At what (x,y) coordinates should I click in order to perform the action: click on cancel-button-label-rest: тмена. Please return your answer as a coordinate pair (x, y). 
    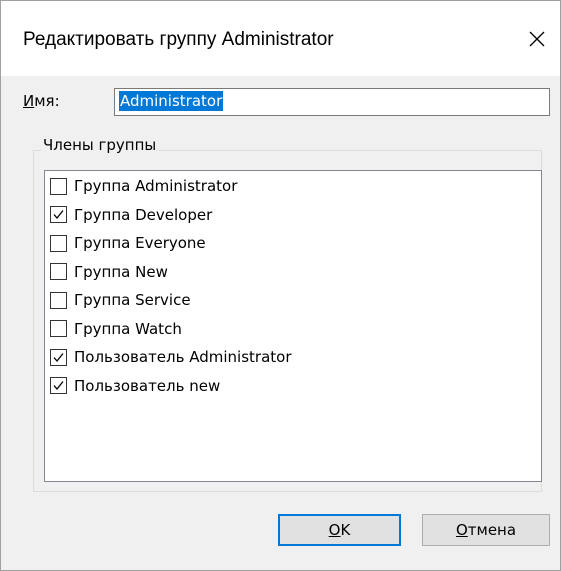
    Looking at the image, I should click on (492, 530).